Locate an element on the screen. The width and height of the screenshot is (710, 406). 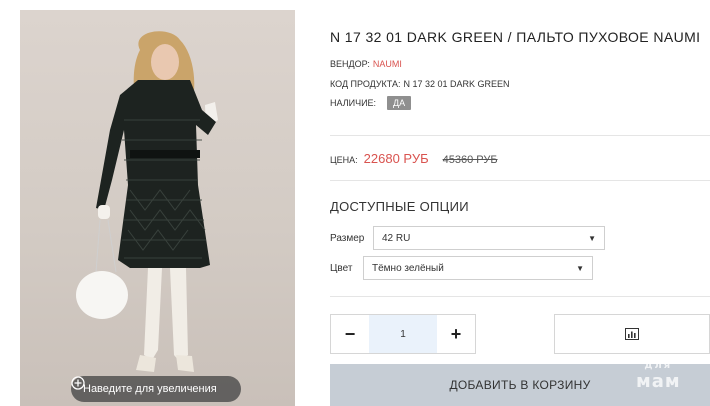
product-code-label: КОД ПРОДУКТА: is located at coordinates (365, 84).